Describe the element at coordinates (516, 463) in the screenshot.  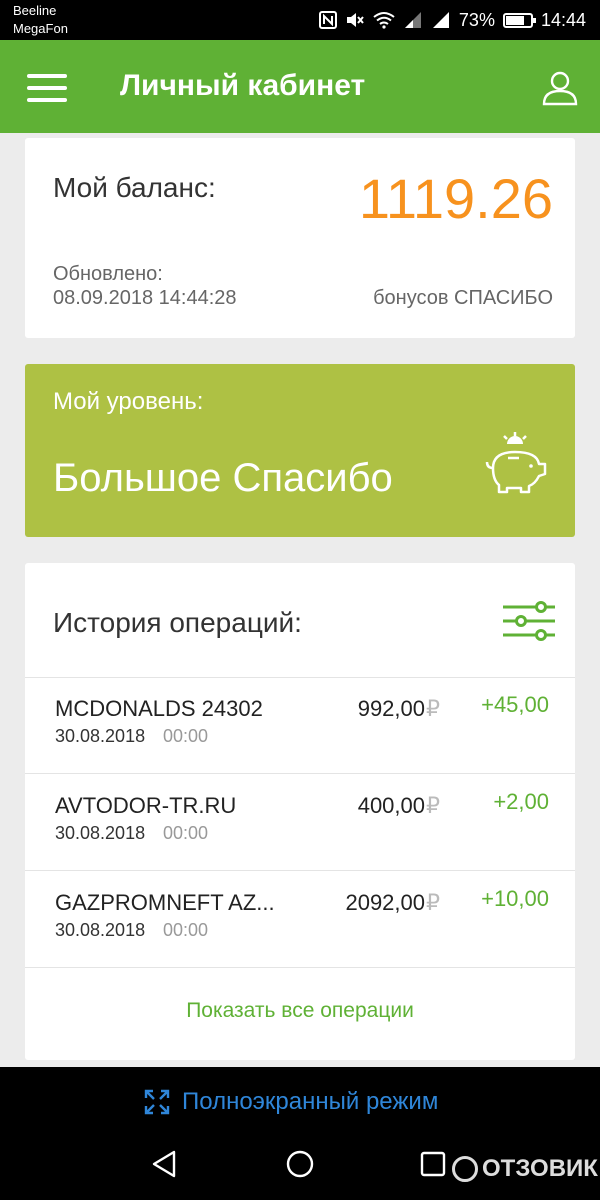
I see `piggy-bank-icon` at that location.